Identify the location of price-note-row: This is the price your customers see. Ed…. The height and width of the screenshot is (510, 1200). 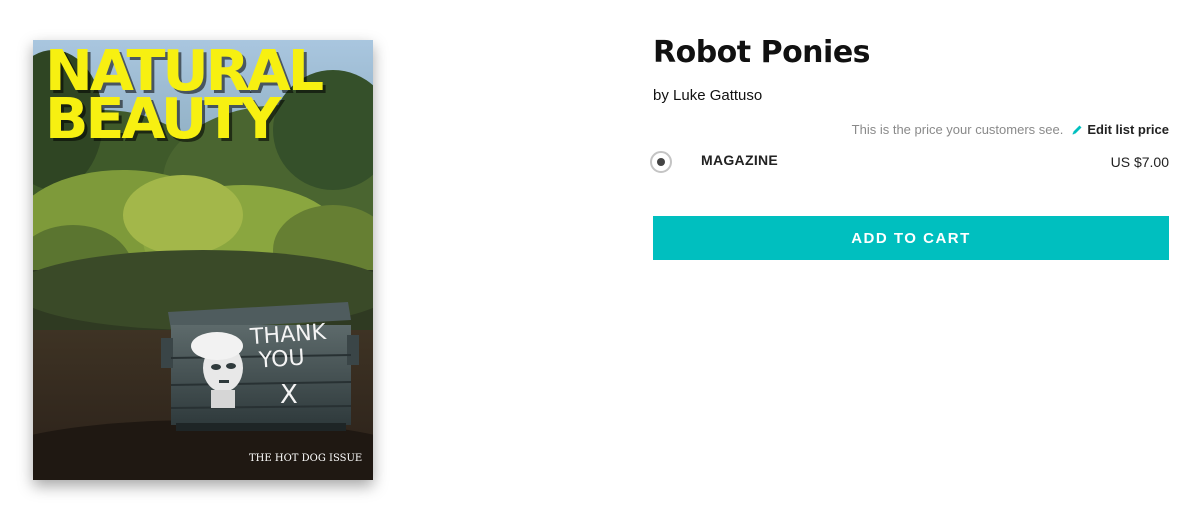
(1010, 129).